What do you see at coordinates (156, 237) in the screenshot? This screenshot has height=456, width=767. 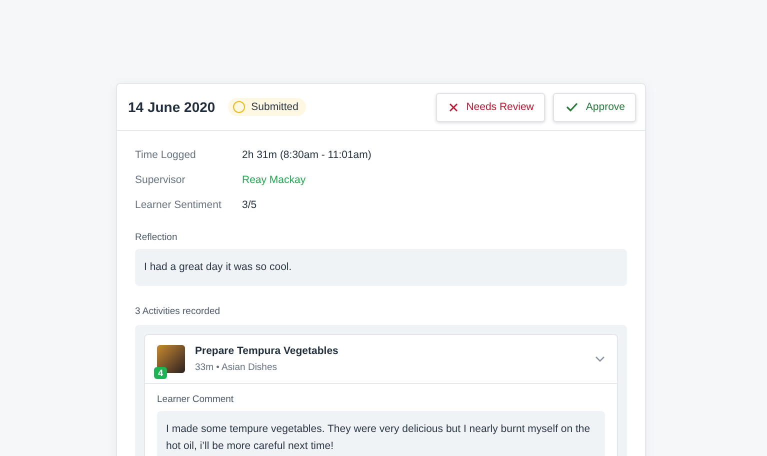 I see `section-label: Reflection` at bounding box center [156, 237].